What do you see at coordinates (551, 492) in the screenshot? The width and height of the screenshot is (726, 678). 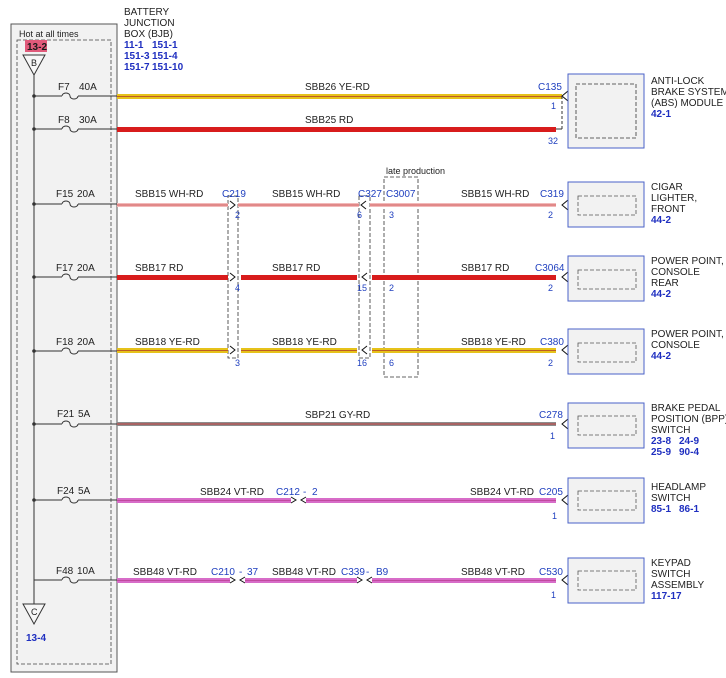 I see `end-connector-label: C205` at bounding box center [551, 492].